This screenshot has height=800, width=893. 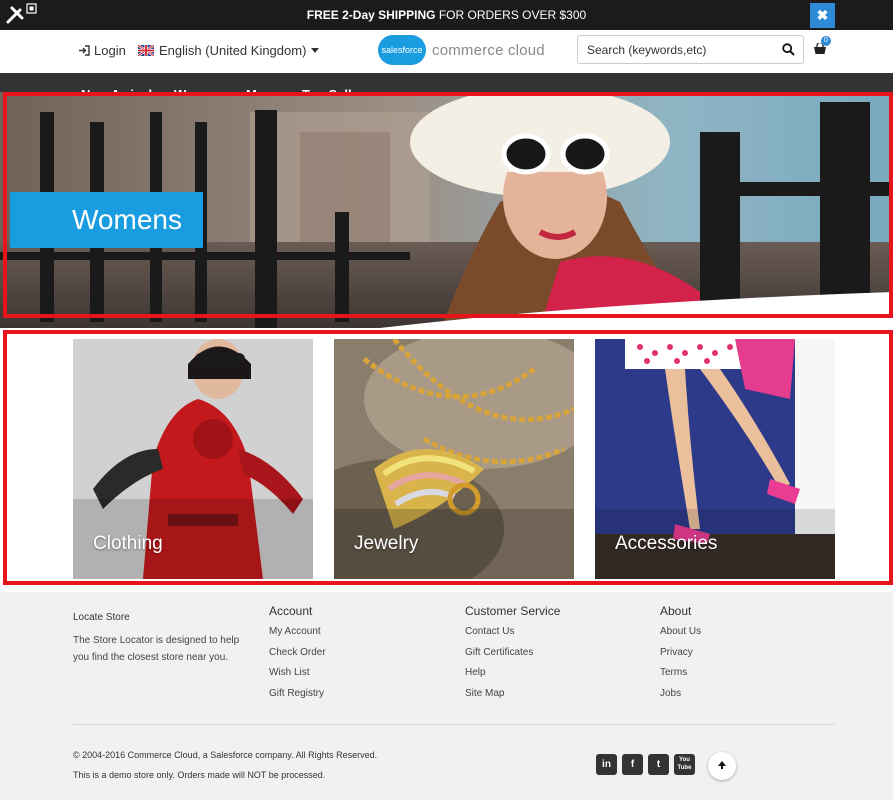 What do you see at coordinates (297, 694) in the screenshot?
I see `footer-link-gift-registry: Gift Registry` at bounding box center [297, 694].